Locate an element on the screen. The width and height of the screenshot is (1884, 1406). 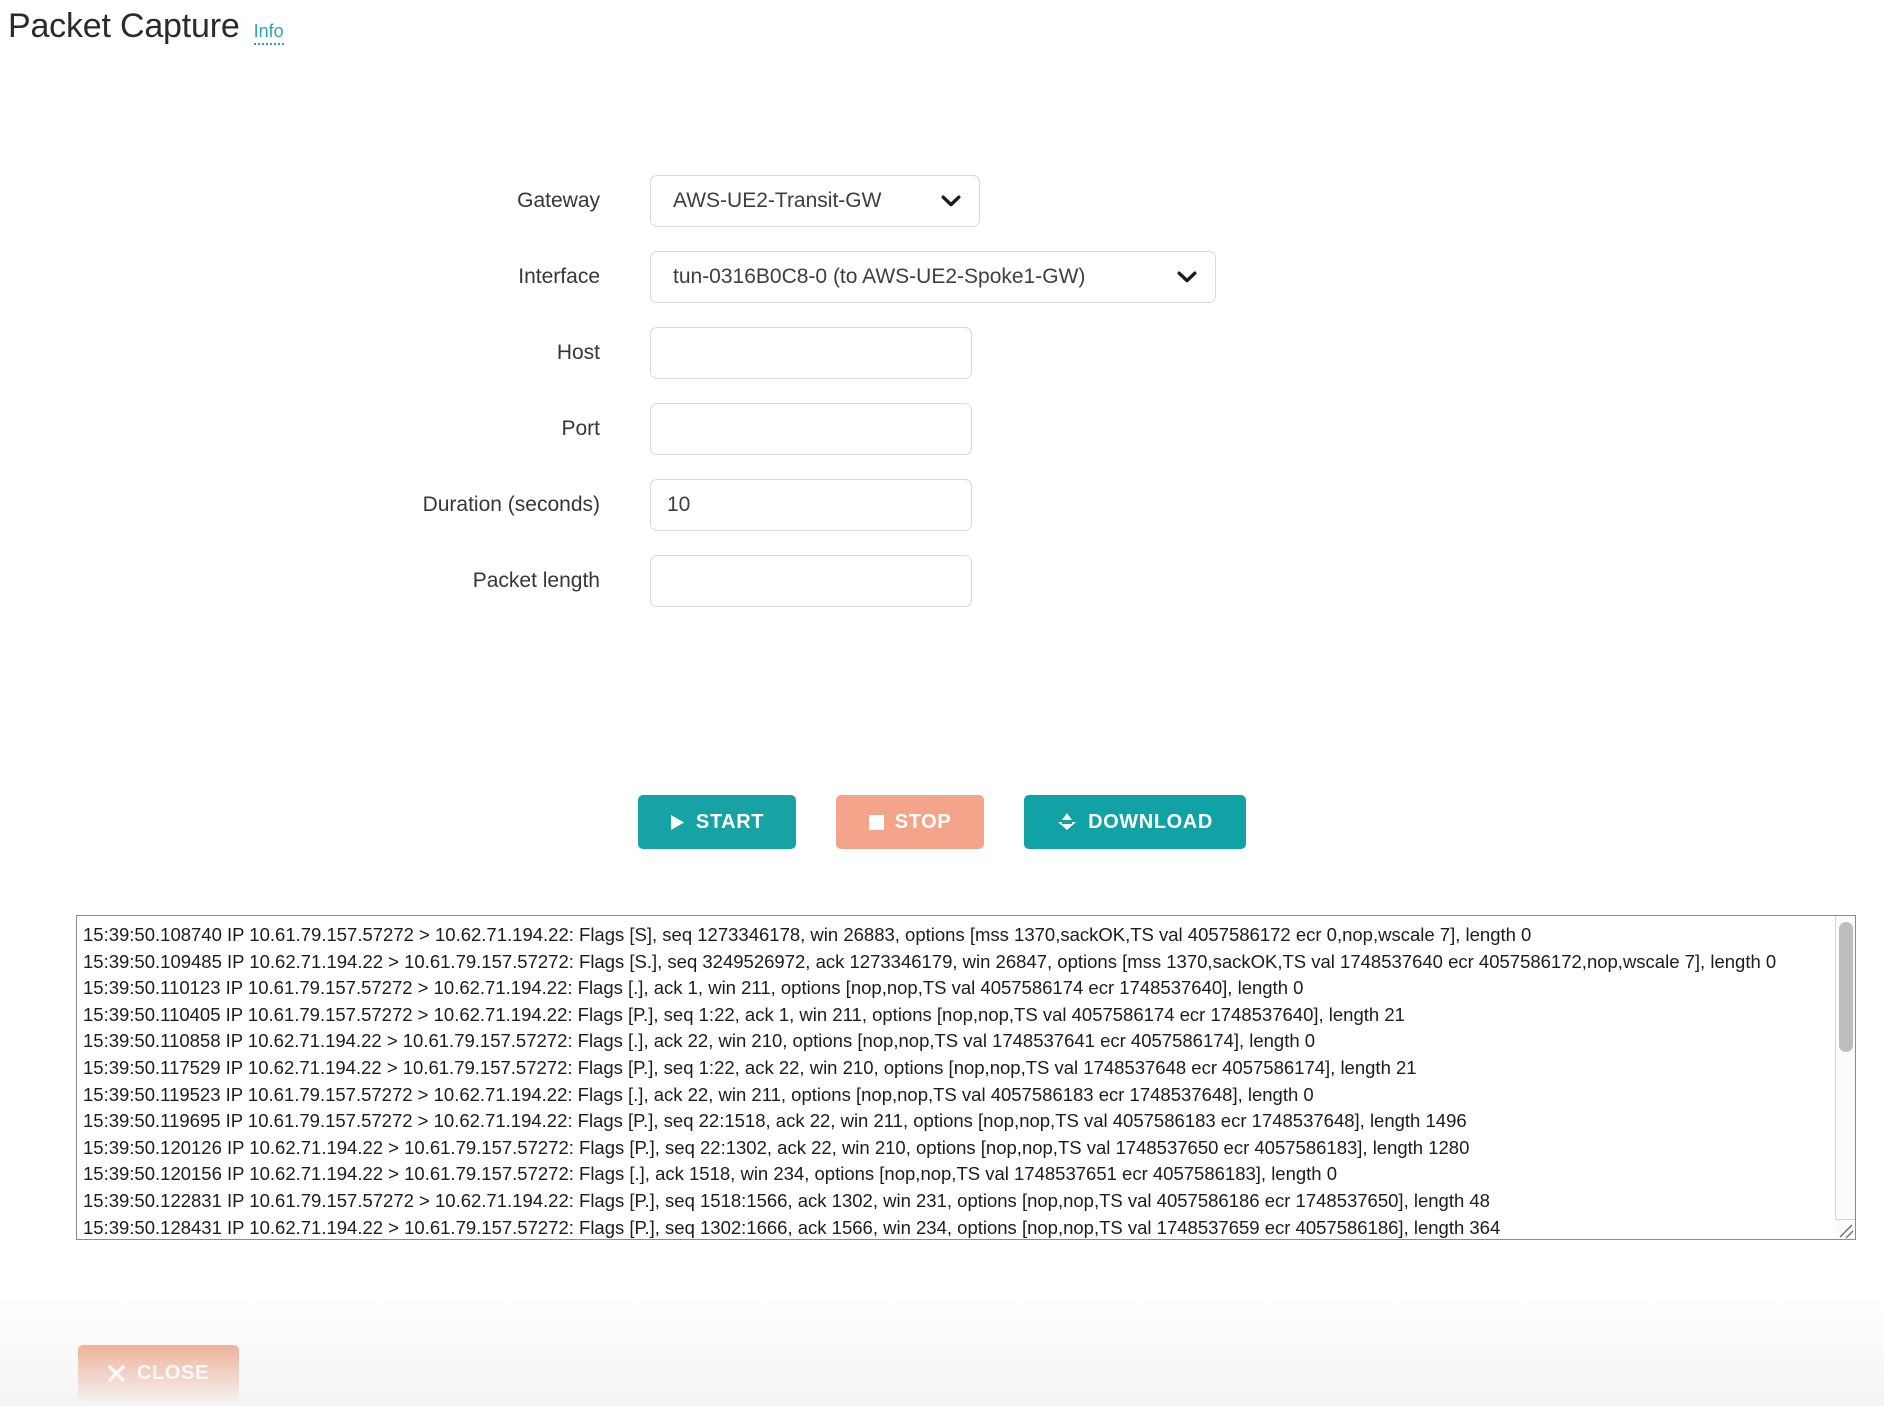
packet-length-label: Packet length is located at coordinates (536, 581).